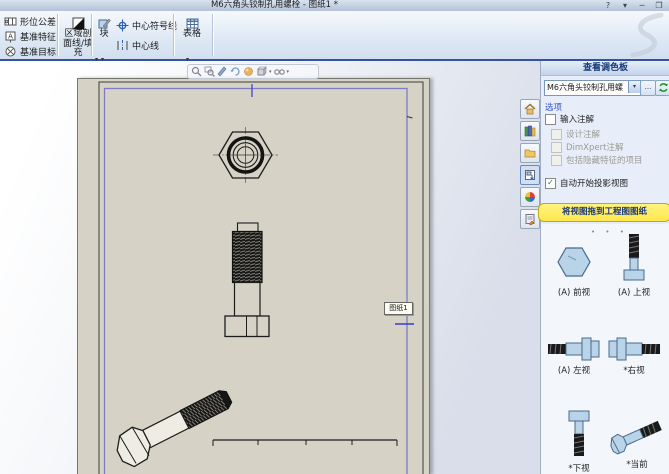 The width and height of the screenshot is (669, 474). I want to click on document-dropdown: M6六角头铰制孔用螺 ▾, so click(592, 88).